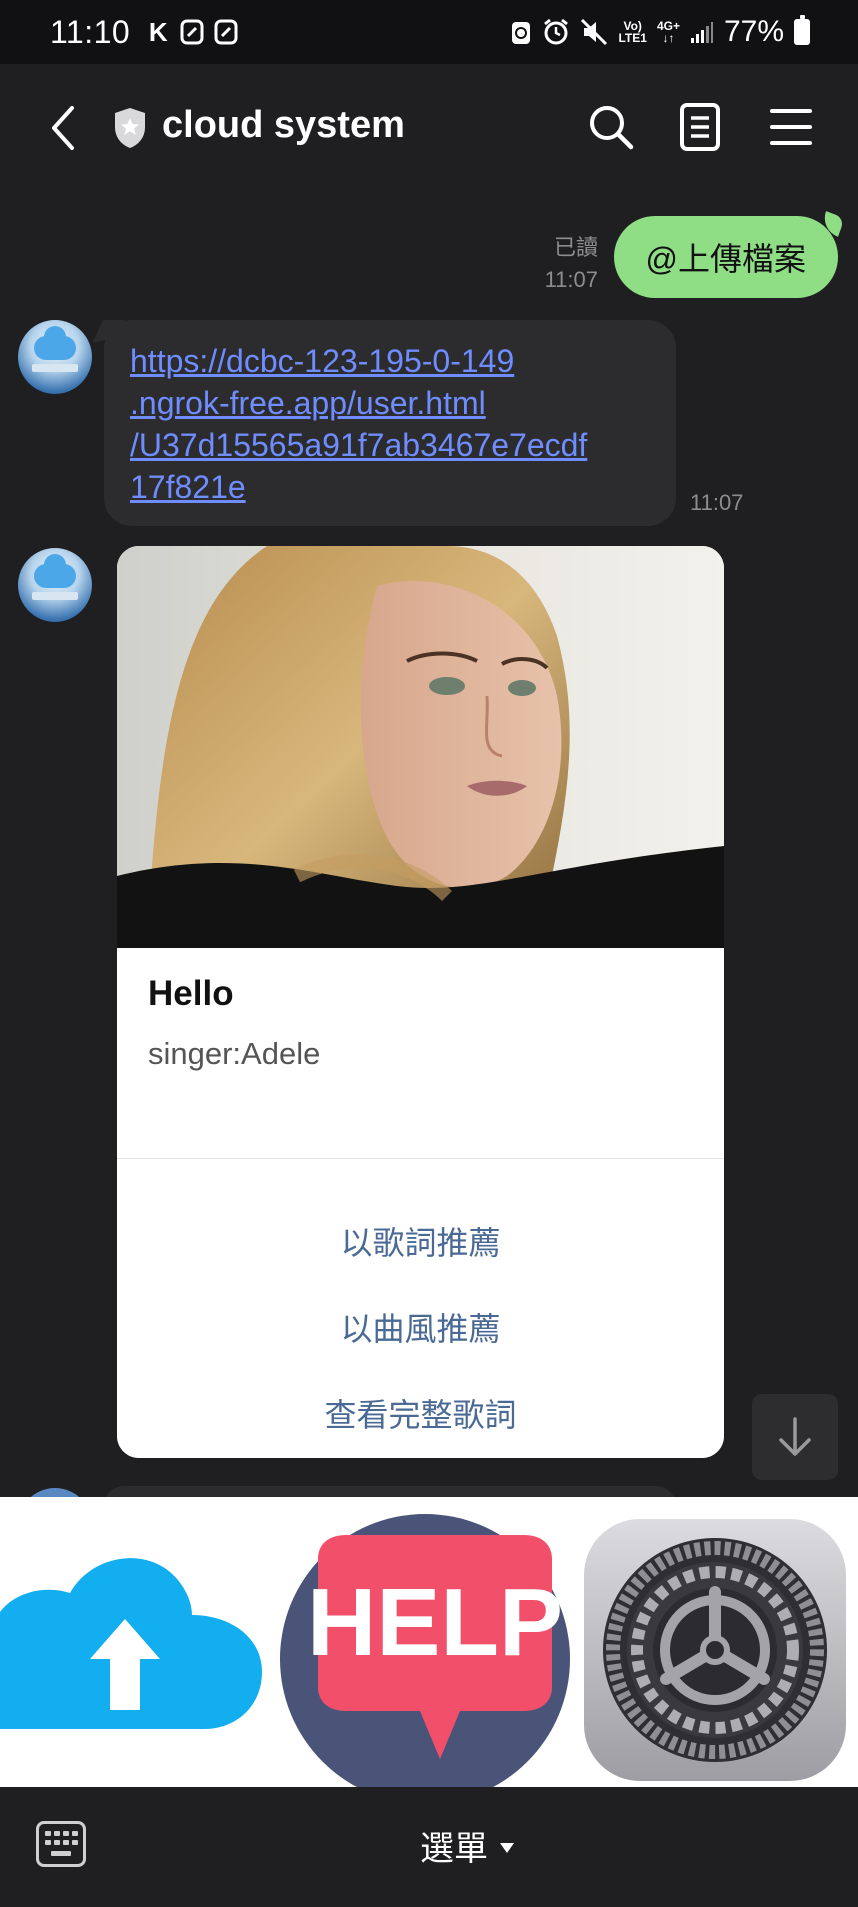 Image resolution: width=858 pixels, height=1907 pixels. Describe the element at coordinates (140, 1642) in the screenshot. I see `cloud-upload-icon` at that location.